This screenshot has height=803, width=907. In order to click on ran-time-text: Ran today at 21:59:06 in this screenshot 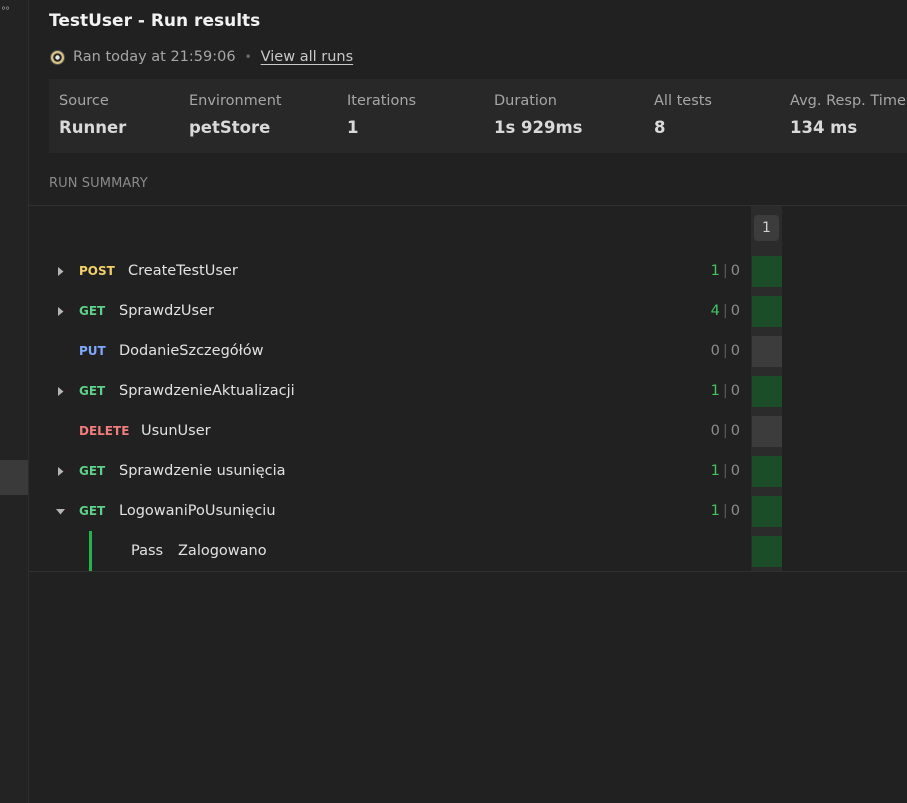, I will do `click(154, 57)`.